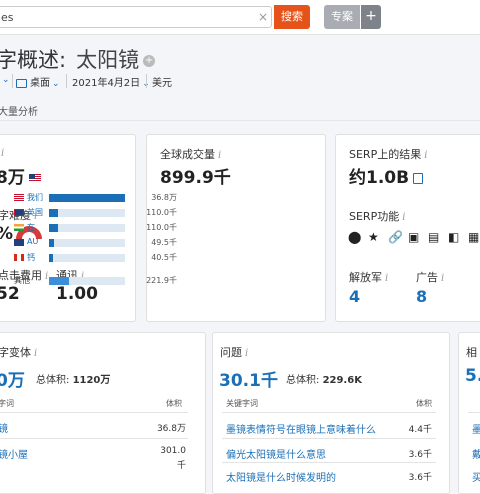 This screenshot has height=494, width=480. Describe the element at coordinates (14, 453) in the screenshot. I see `variant-keyword-link: 镜小屋` at that location.